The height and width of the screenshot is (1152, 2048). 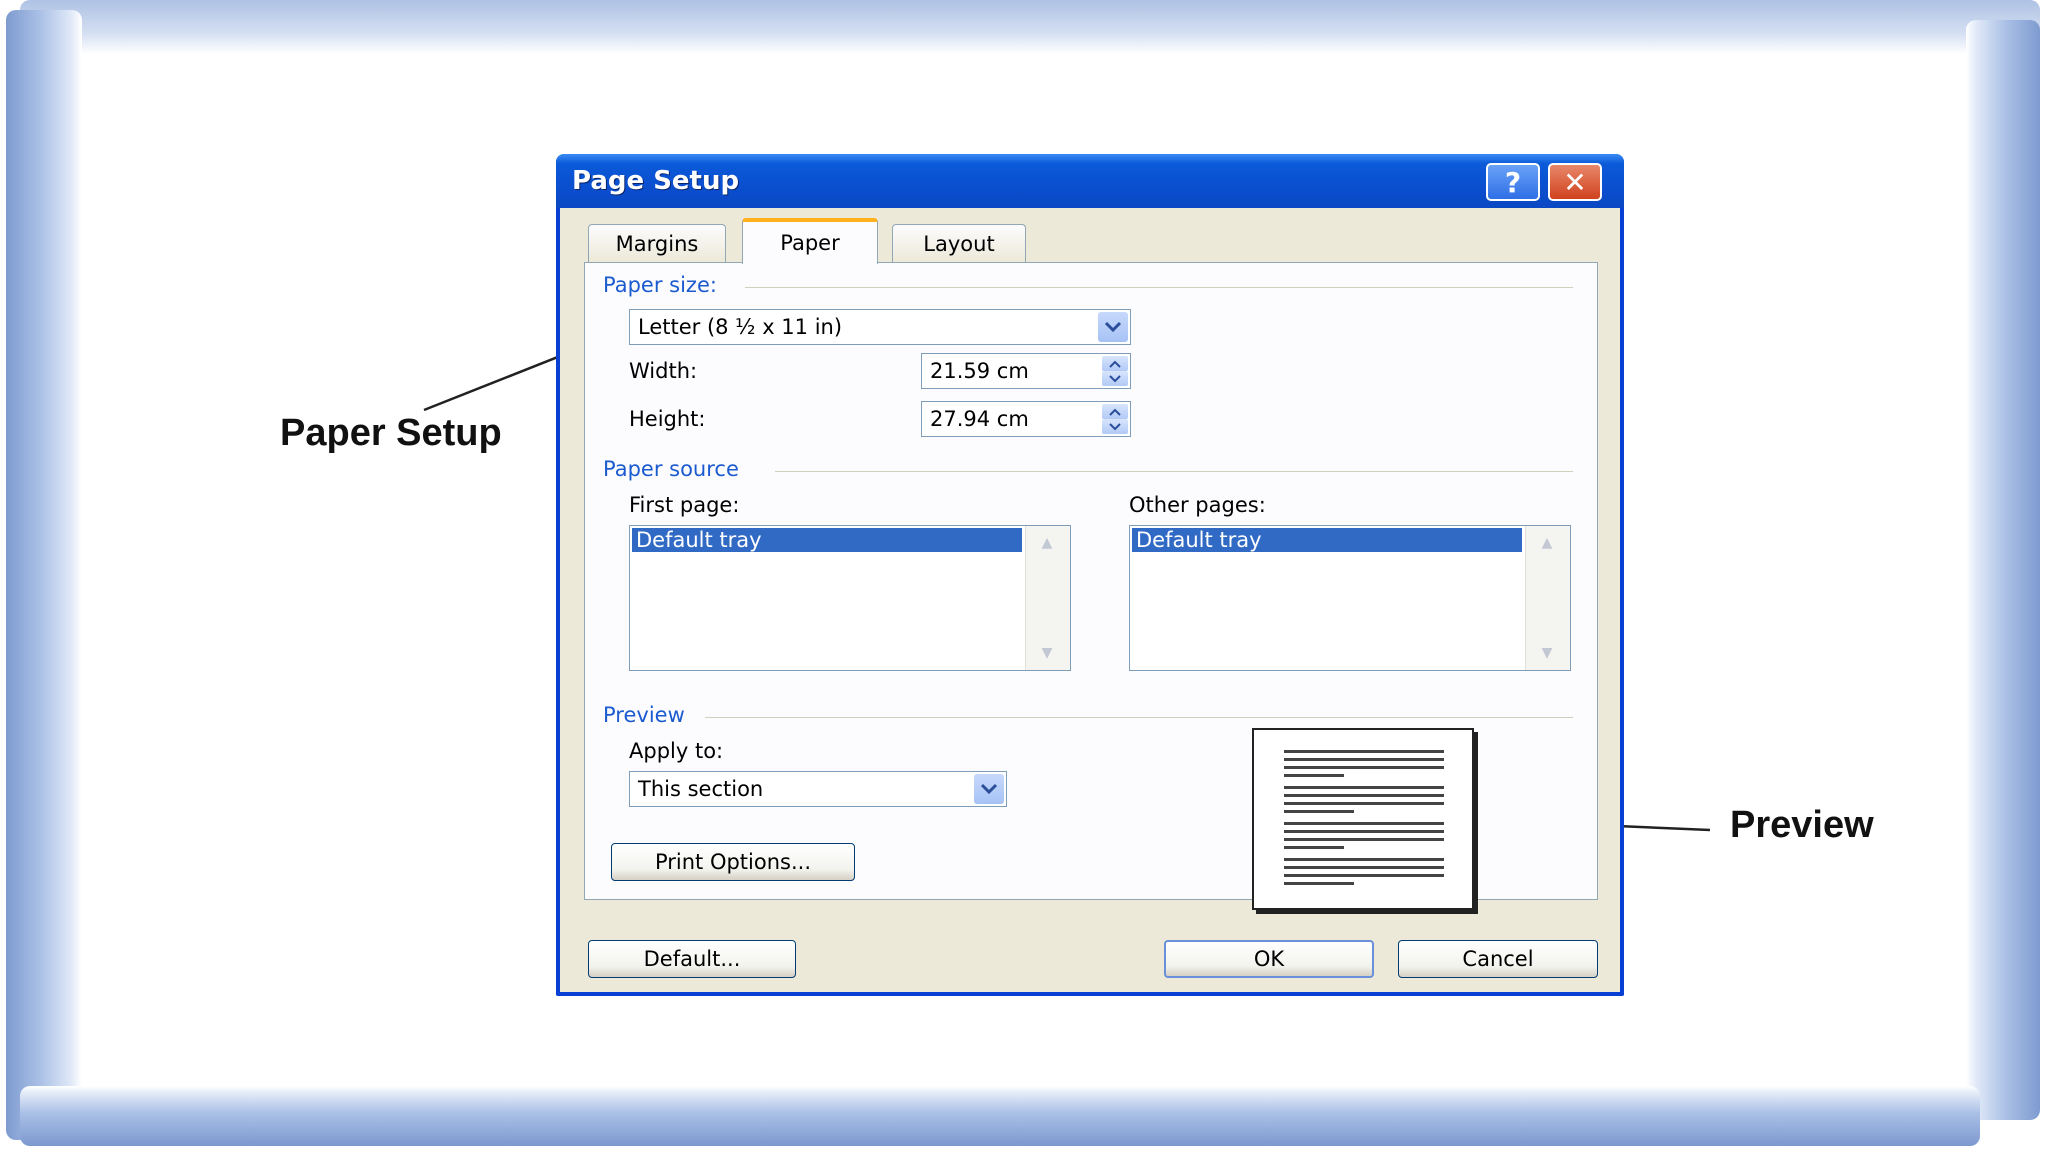 What do you see at coordinates (979, 371) in the screenshot?
I see `width-value: 21.59 cm` at bounding box center [979, 371].